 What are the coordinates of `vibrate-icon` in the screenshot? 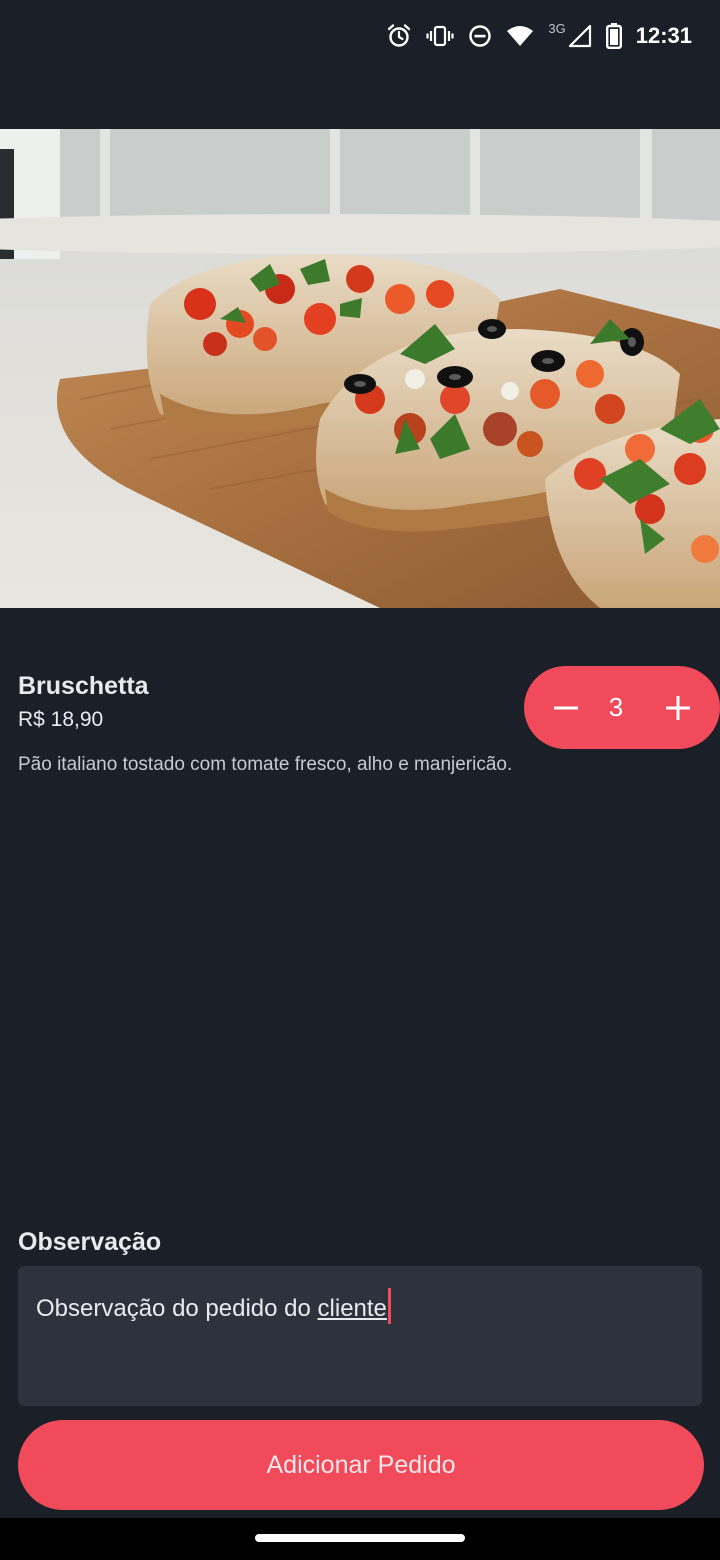 It's located at (440, 36).